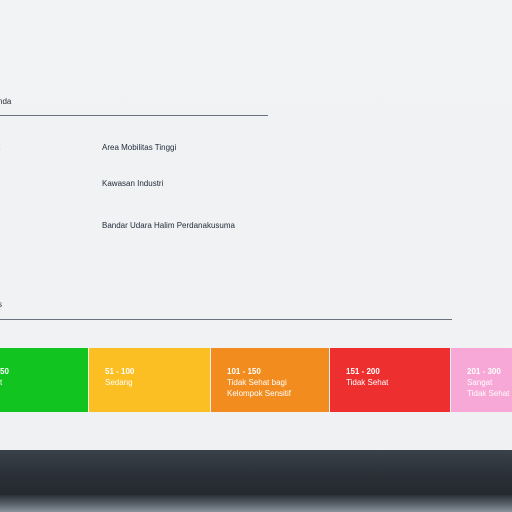 The image size is (512, 512). What do you see at coordinates (149, 380) in the screenshot?
I see `legend-sedang: 51 - 100 Sedang` at bounding box center [149, 380].